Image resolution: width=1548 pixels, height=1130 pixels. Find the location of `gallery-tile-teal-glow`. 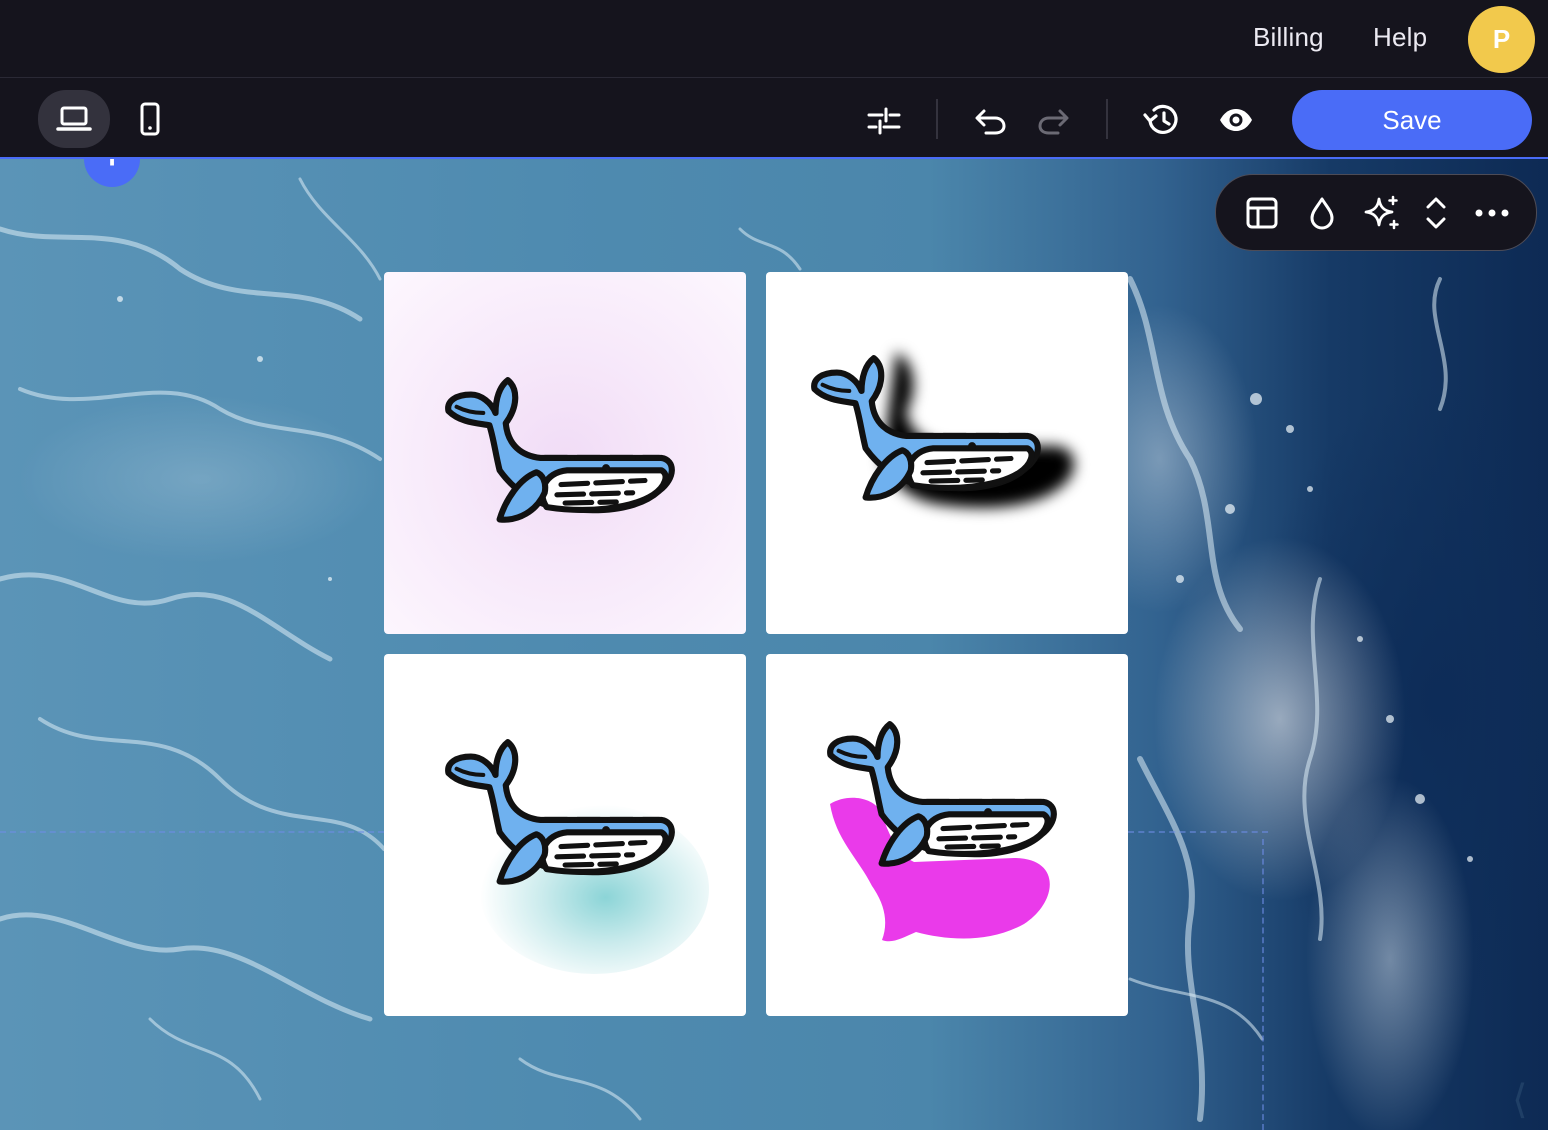

gallery-tile-teal-glow is located at coordinates (565, 835).